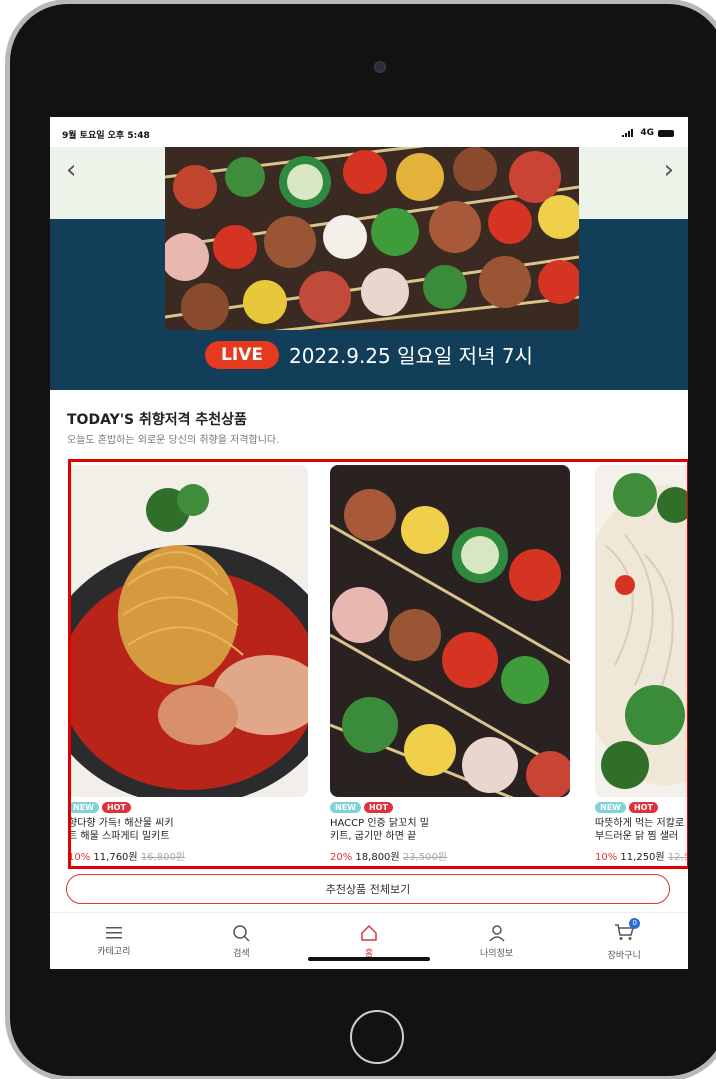 The height and width of the screenshot is (1079, 716). Describe the element at coordinates (380, 67) in the screenshot. I see `front-camera` at that location.